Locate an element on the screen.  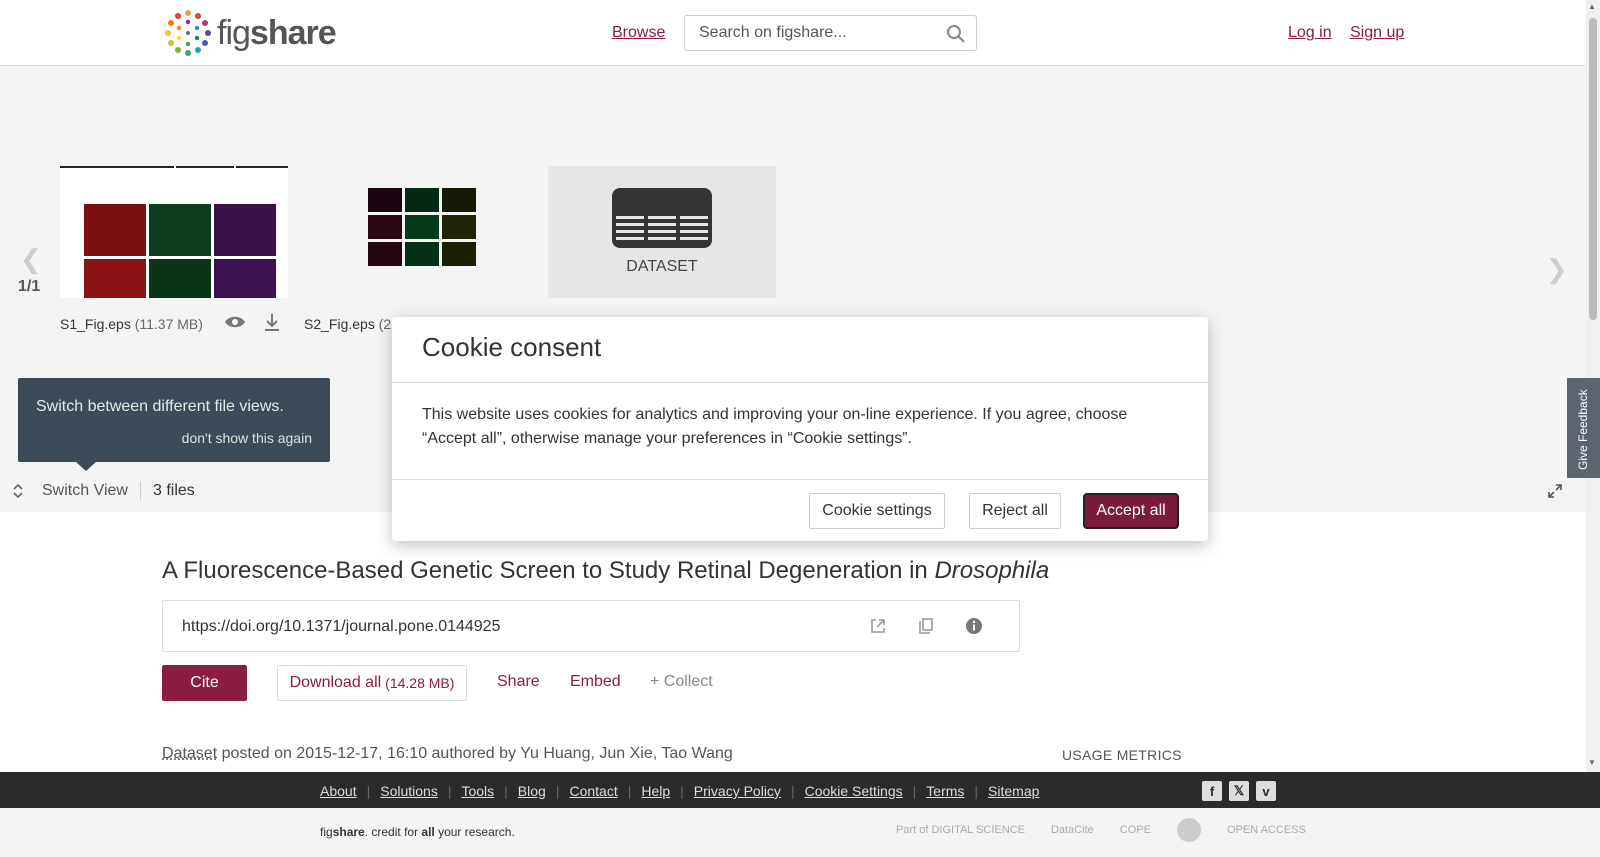
reject-all-button: Reject all is located at coordinates (1015, 511).